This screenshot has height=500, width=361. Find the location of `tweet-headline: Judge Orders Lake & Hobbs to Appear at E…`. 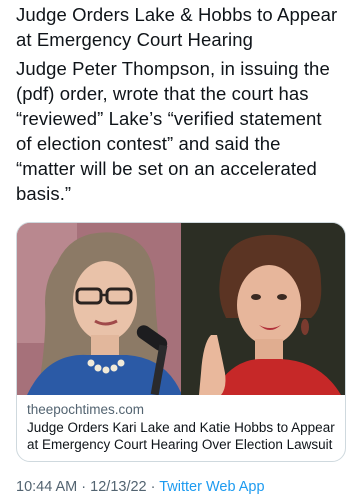

tweet-headline: Judge Orders Lake & Hobbs to Appear at E… is located at coordinates (182, 27).